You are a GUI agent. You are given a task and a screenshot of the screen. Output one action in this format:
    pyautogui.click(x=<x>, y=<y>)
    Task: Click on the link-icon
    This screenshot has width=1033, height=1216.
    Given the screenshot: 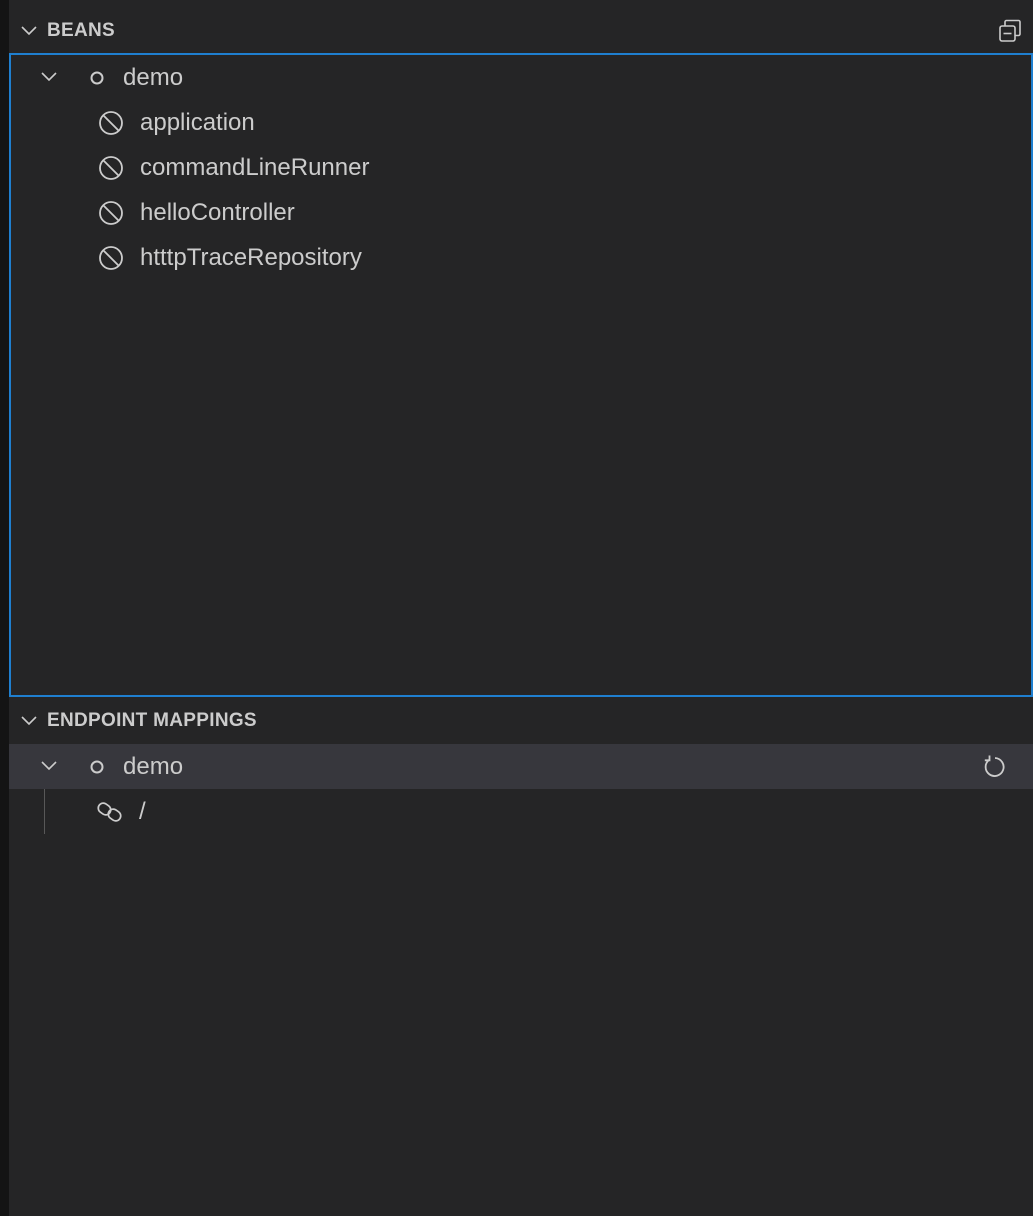 What is the action you would take?
    pyautogui.click(x=110, y=812)
    